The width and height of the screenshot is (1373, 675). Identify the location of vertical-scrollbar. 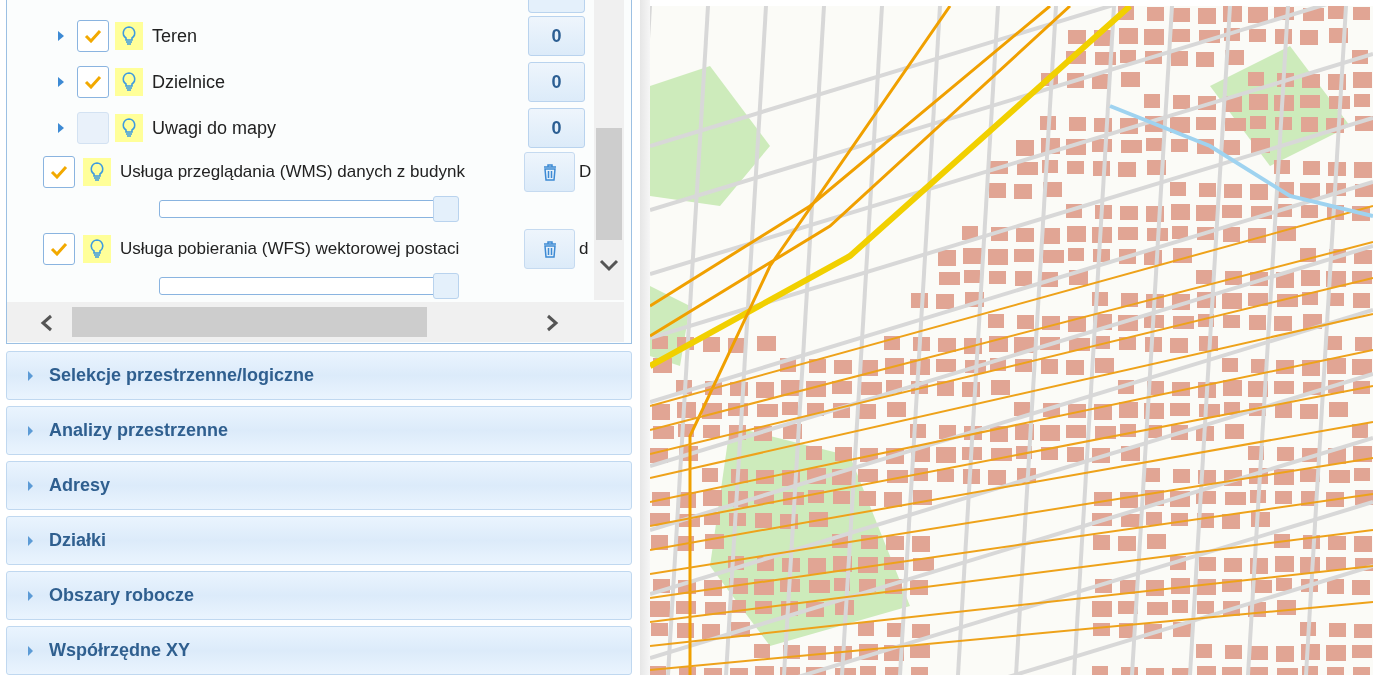
(609, 150).